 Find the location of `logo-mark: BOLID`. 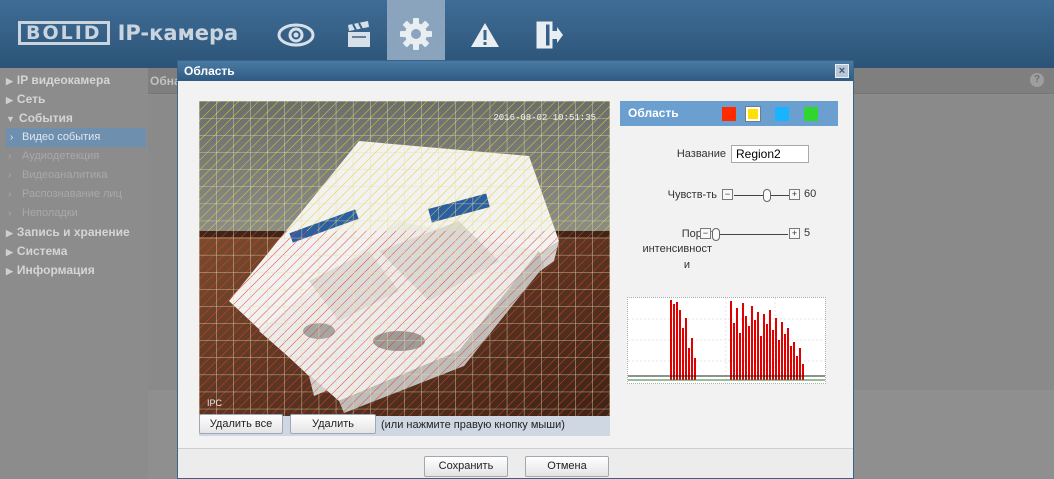

logo-mark: BOLID is located at coordinates (64, 33).